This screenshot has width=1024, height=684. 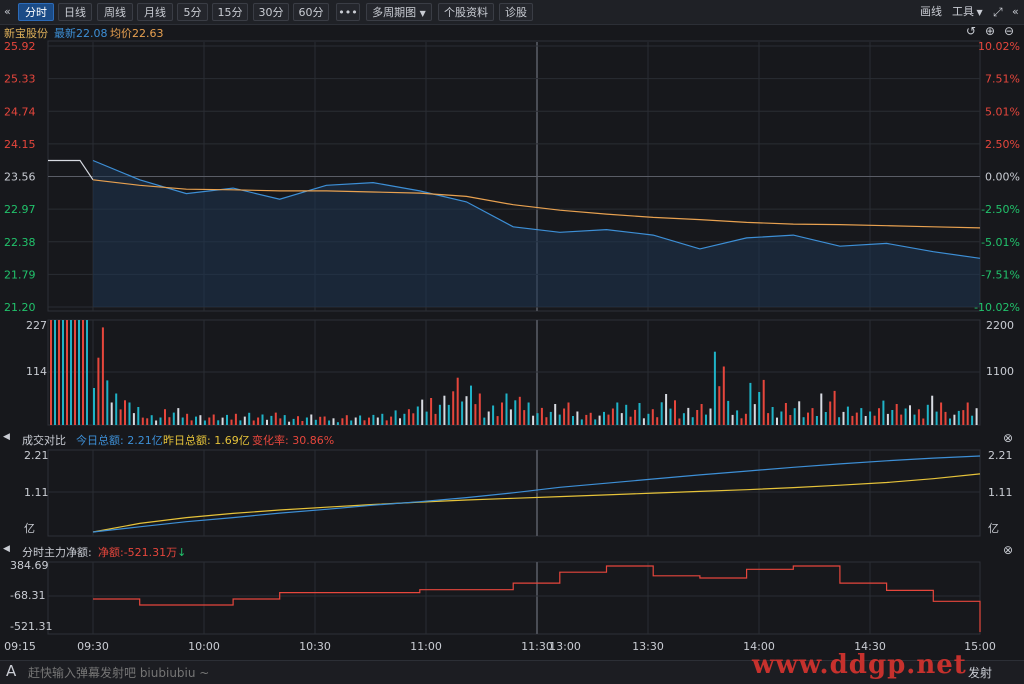 What do you see at coordinates (537, 646) in the screenshot?
I see `time-tick-label: 11:30` at bounding box center [537, 646].